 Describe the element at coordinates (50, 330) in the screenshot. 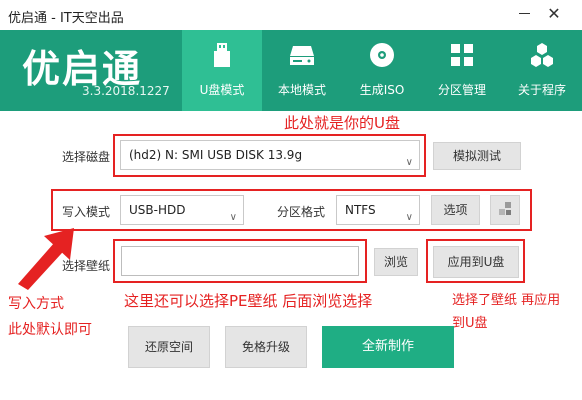

I see `annotation-write-note-2: 此处默认即可` at that location.